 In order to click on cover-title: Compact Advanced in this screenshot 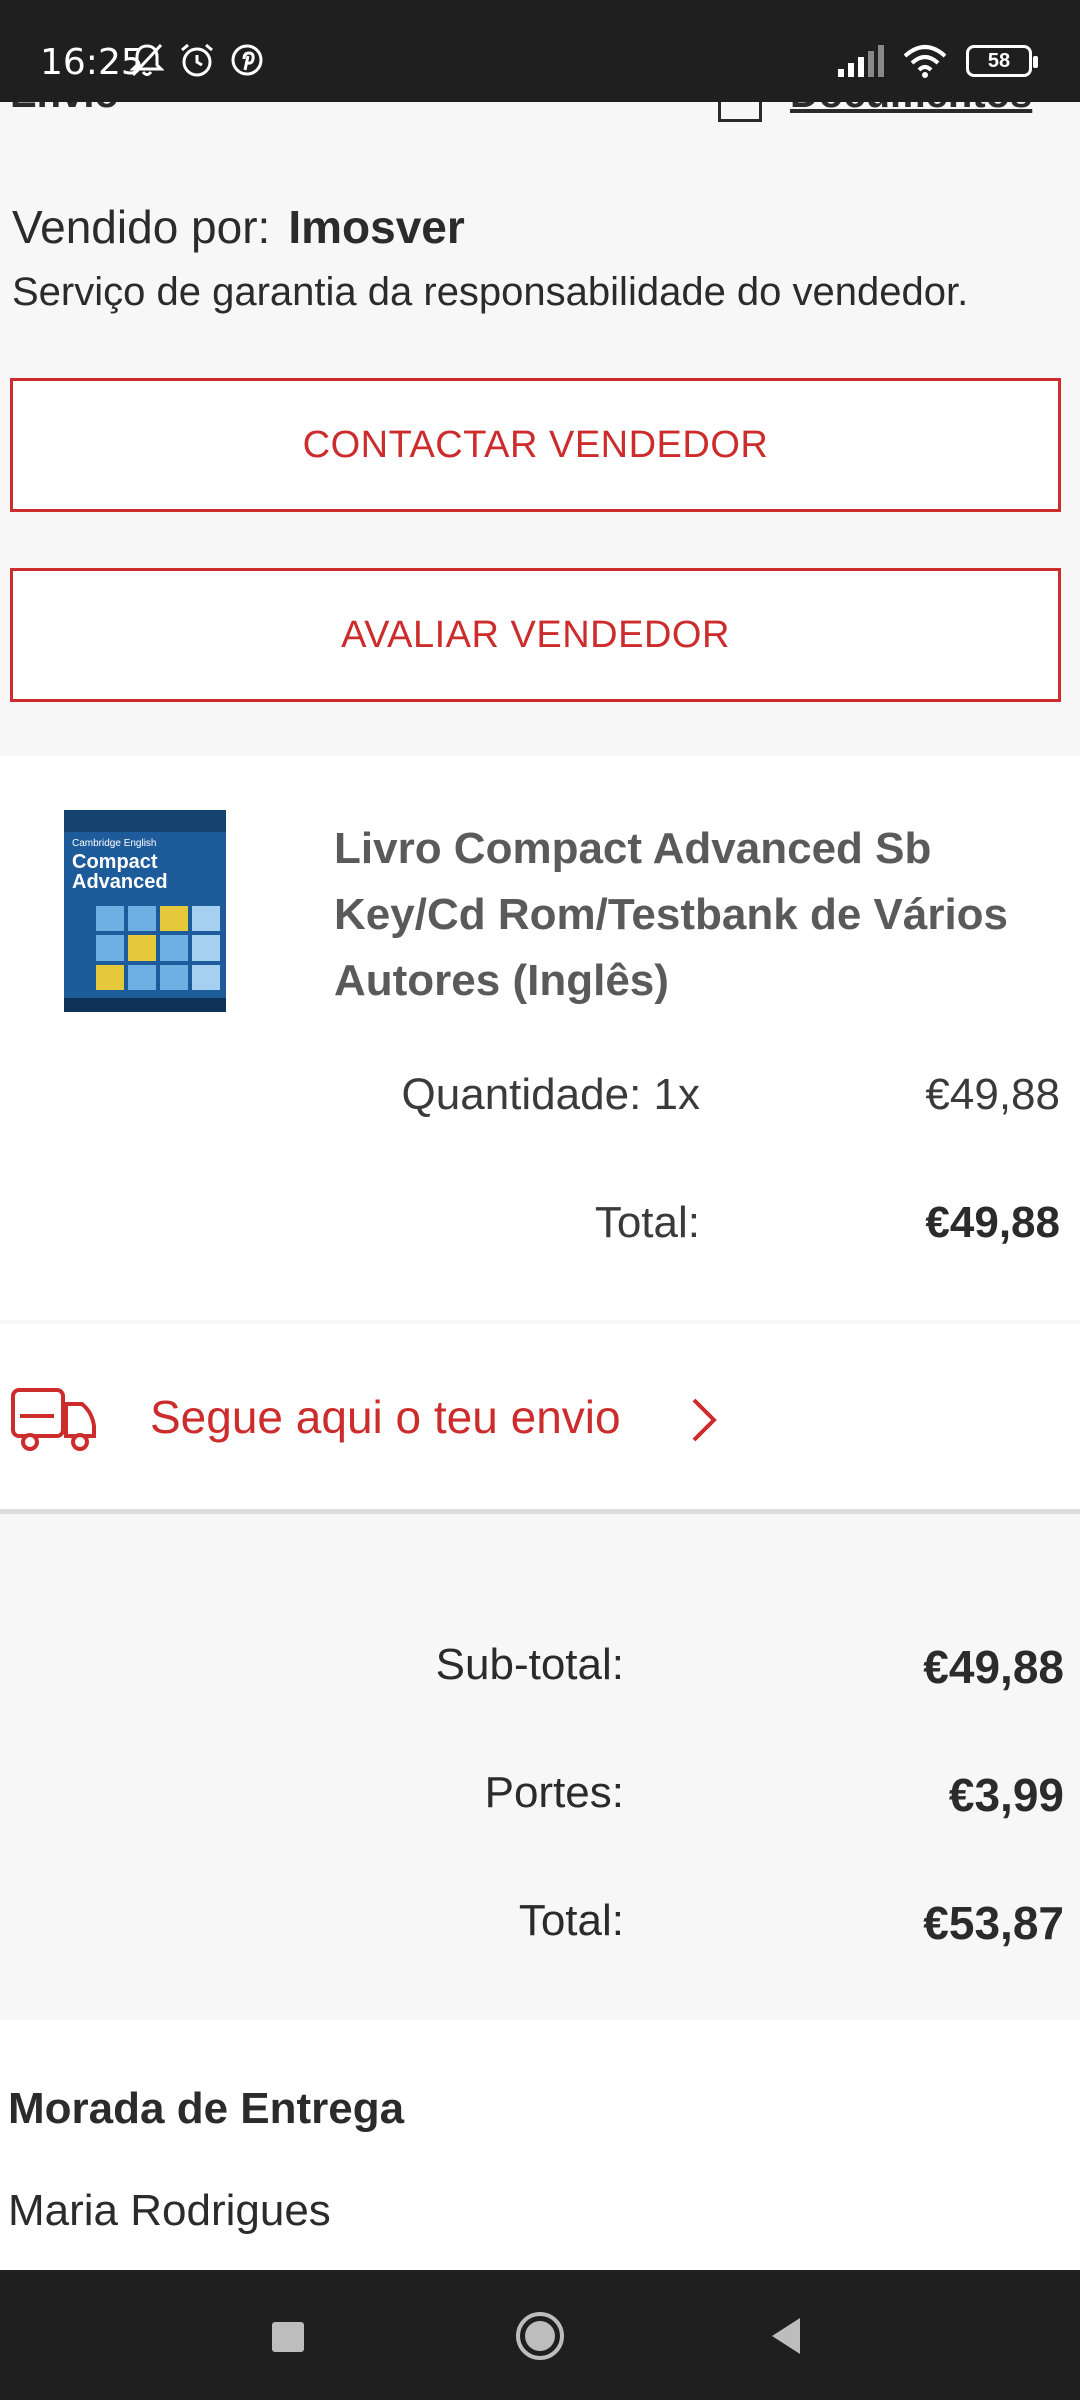, I will do `click(120, 872)`.